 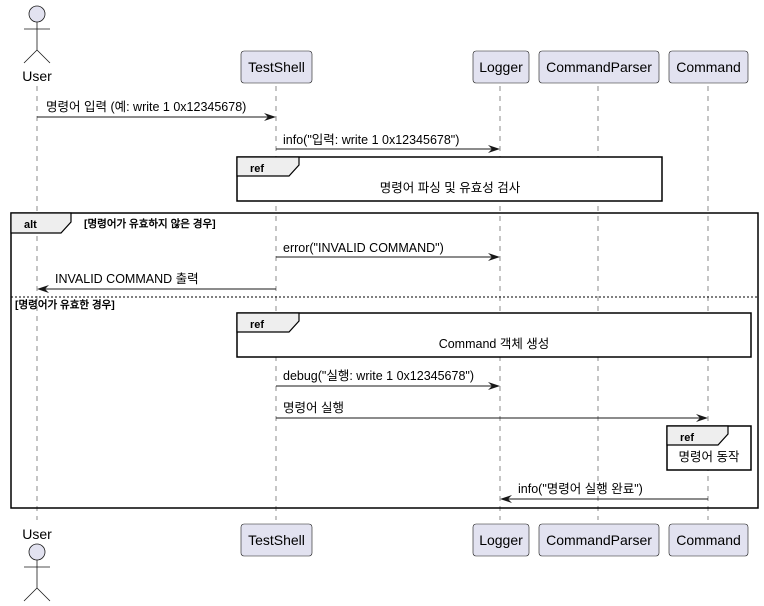 I want to click on message-testshell-to-logger-error: error("INVALID COMMAND"), so click(x=388, y=251).